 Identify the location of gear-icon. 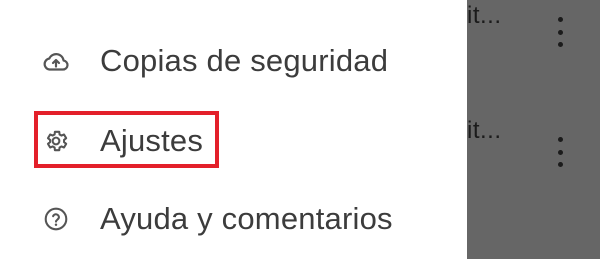
(56, 141).